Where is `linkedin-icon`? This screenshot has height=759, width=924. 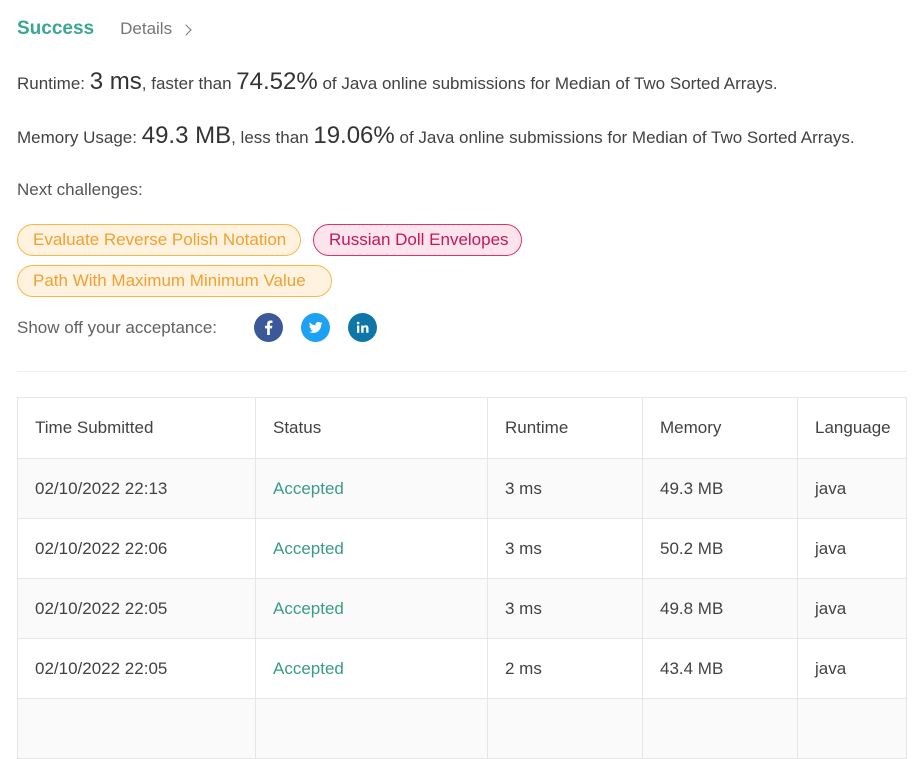 linkedin-icon is located at coordinates (362, 327).